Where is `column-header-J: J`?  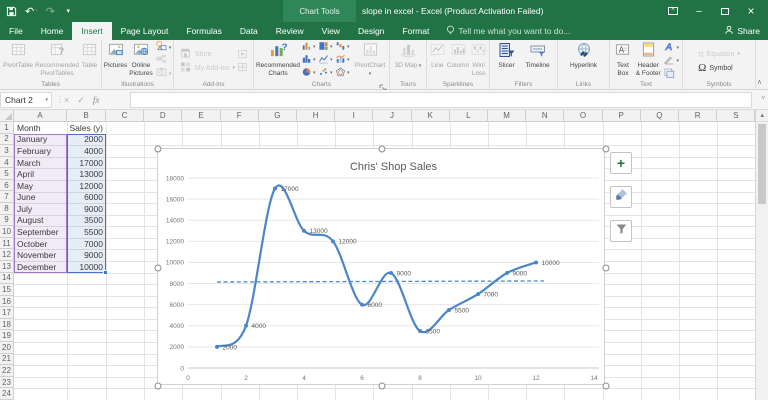
column-header-J: J is located at coordinates (392, 116).